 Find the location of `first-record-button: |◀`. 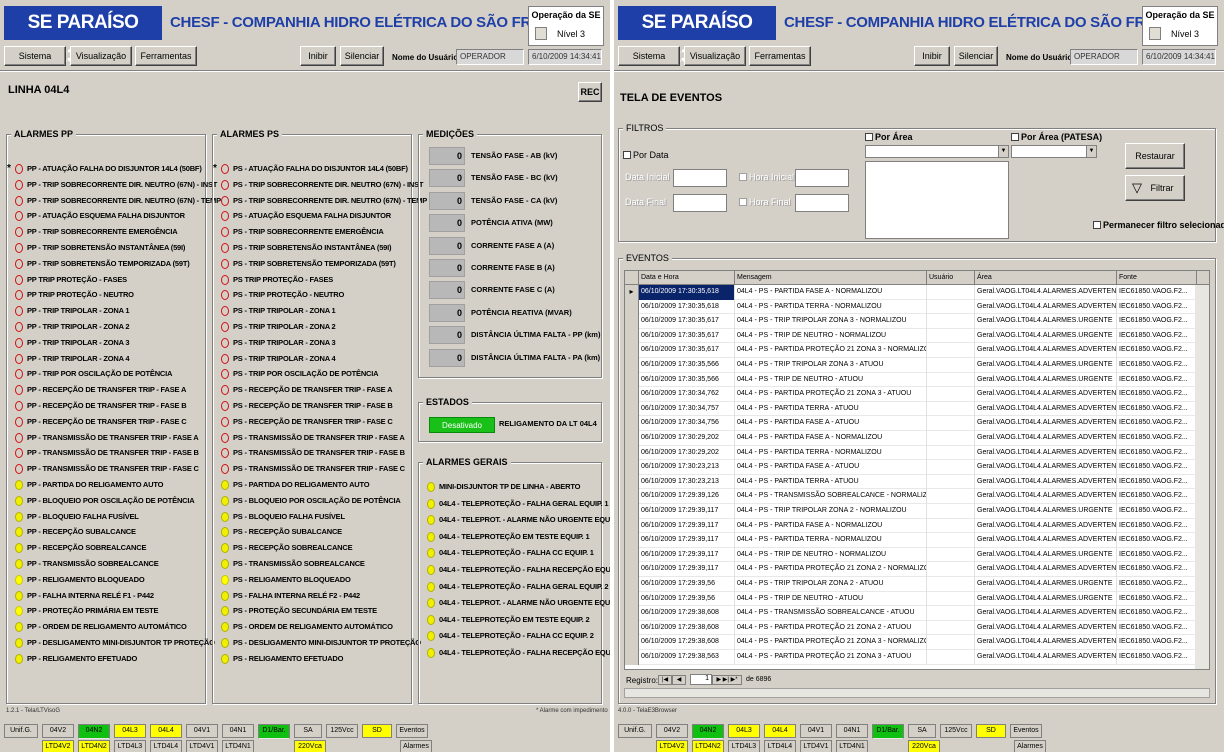

first-record-button: |◀ is located at coordinates (665, 680).